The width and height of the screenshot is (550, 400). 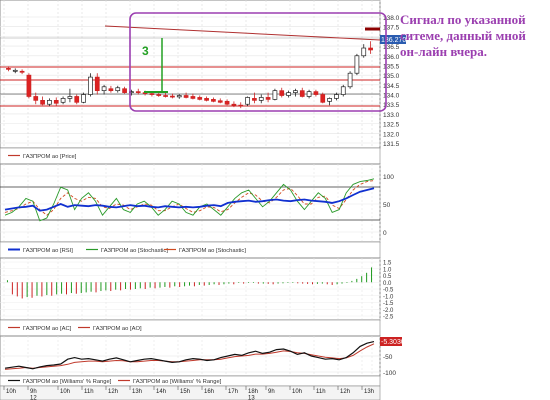 What do you see at coordinates (388, 318) in the screenshot?
I see `ac-y-tick: -2.5` at bounding box center [388, 318].